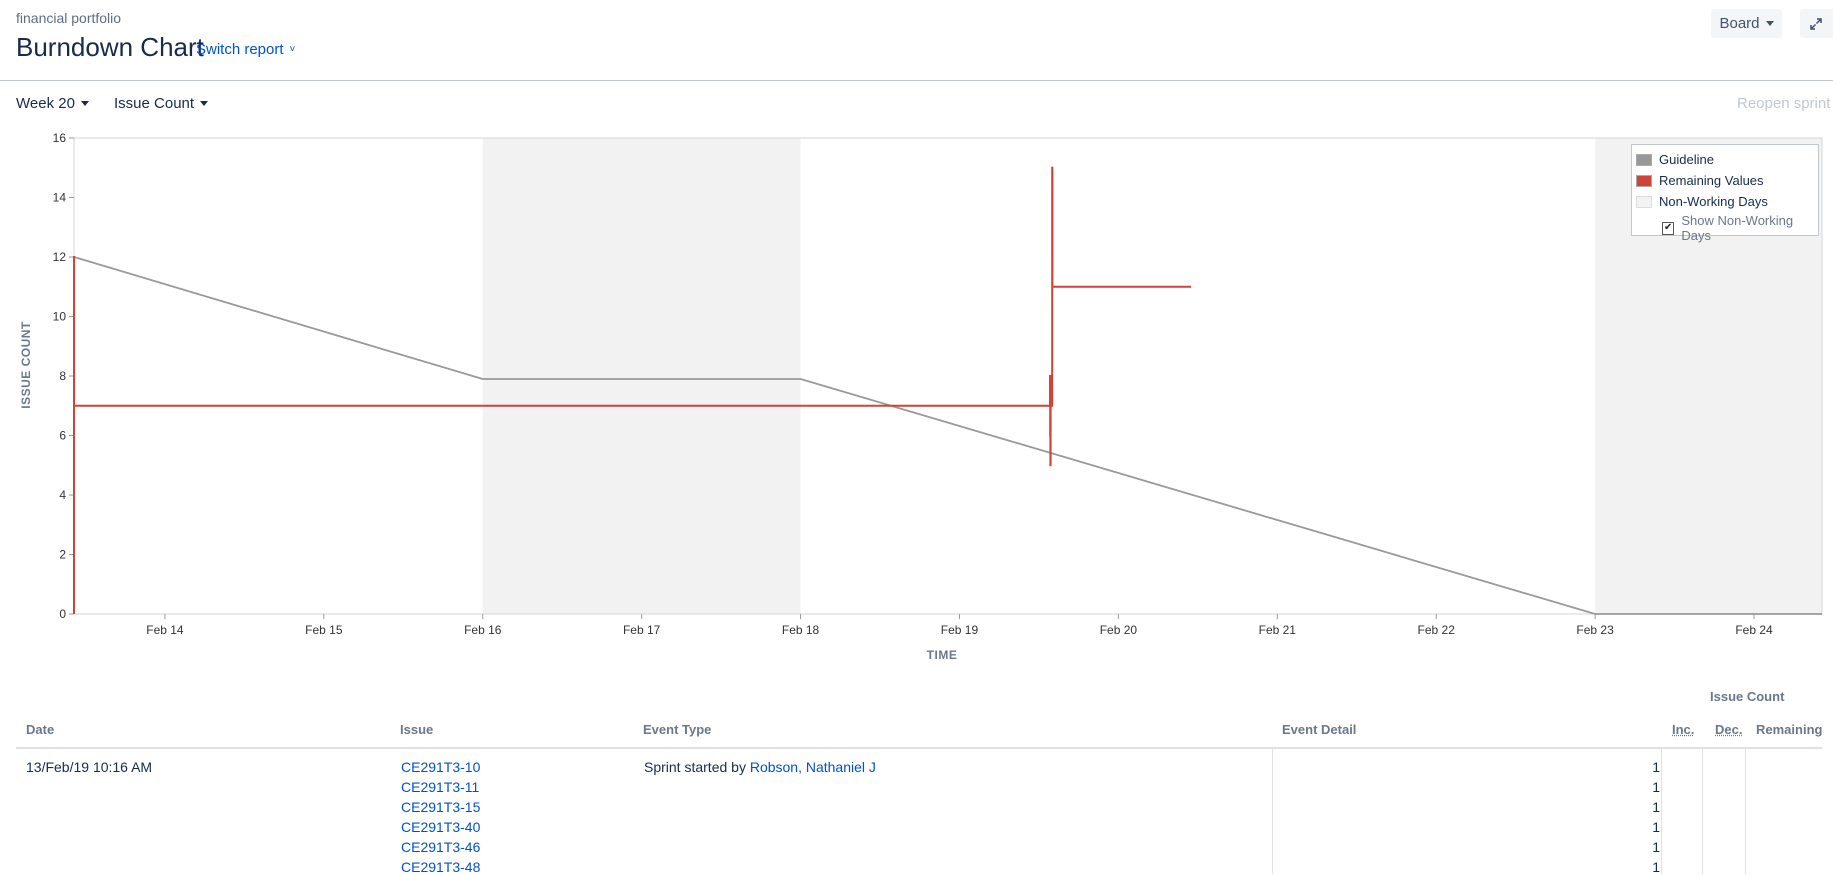 This screenshot has height=875, width=1833. What do you see at coordinates (919, 748) in the screenshot?
I see `table-header-divider` at bounding box center [919, 748].